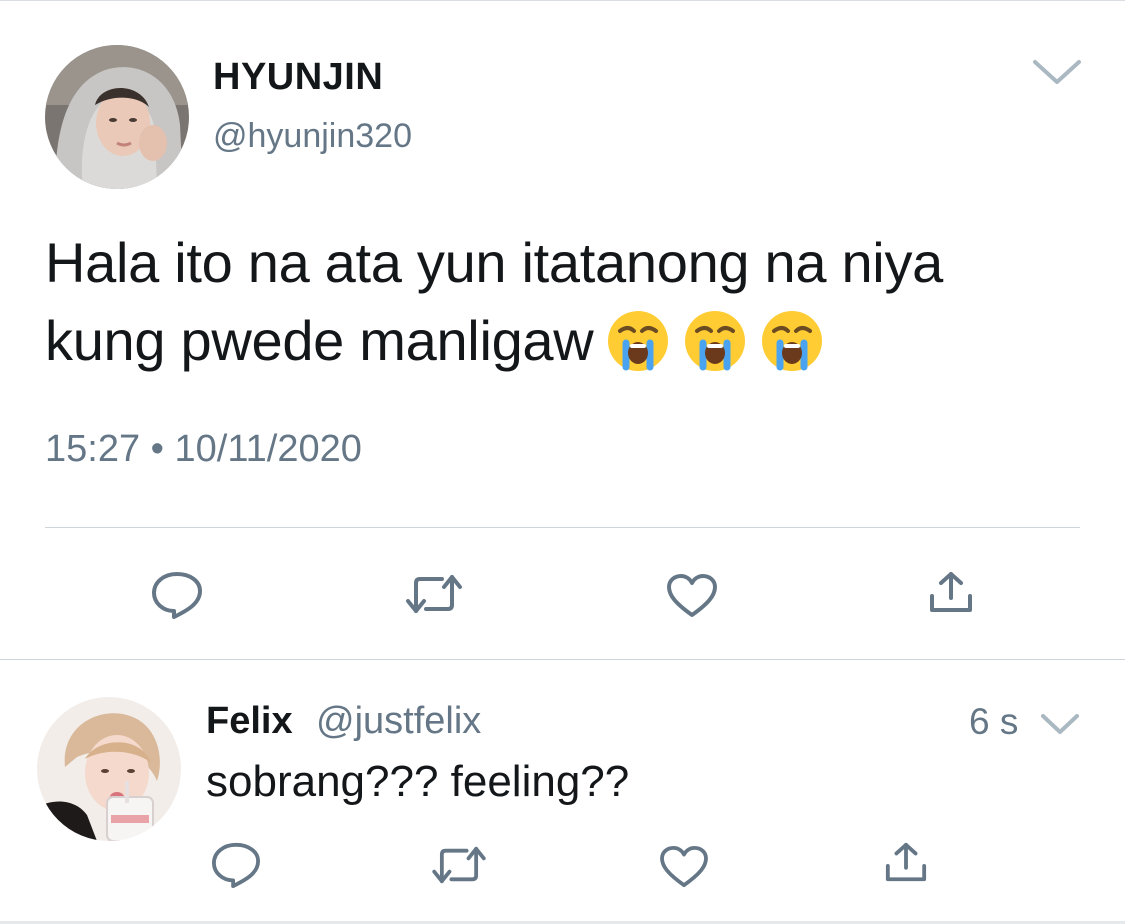 Image resolution: width=1125 pixels, height=924 pixels. What do you see at coordinates (993, 722) in the screenshot?
I see `reply-time: 6 s` at bounding box center [993, 722].